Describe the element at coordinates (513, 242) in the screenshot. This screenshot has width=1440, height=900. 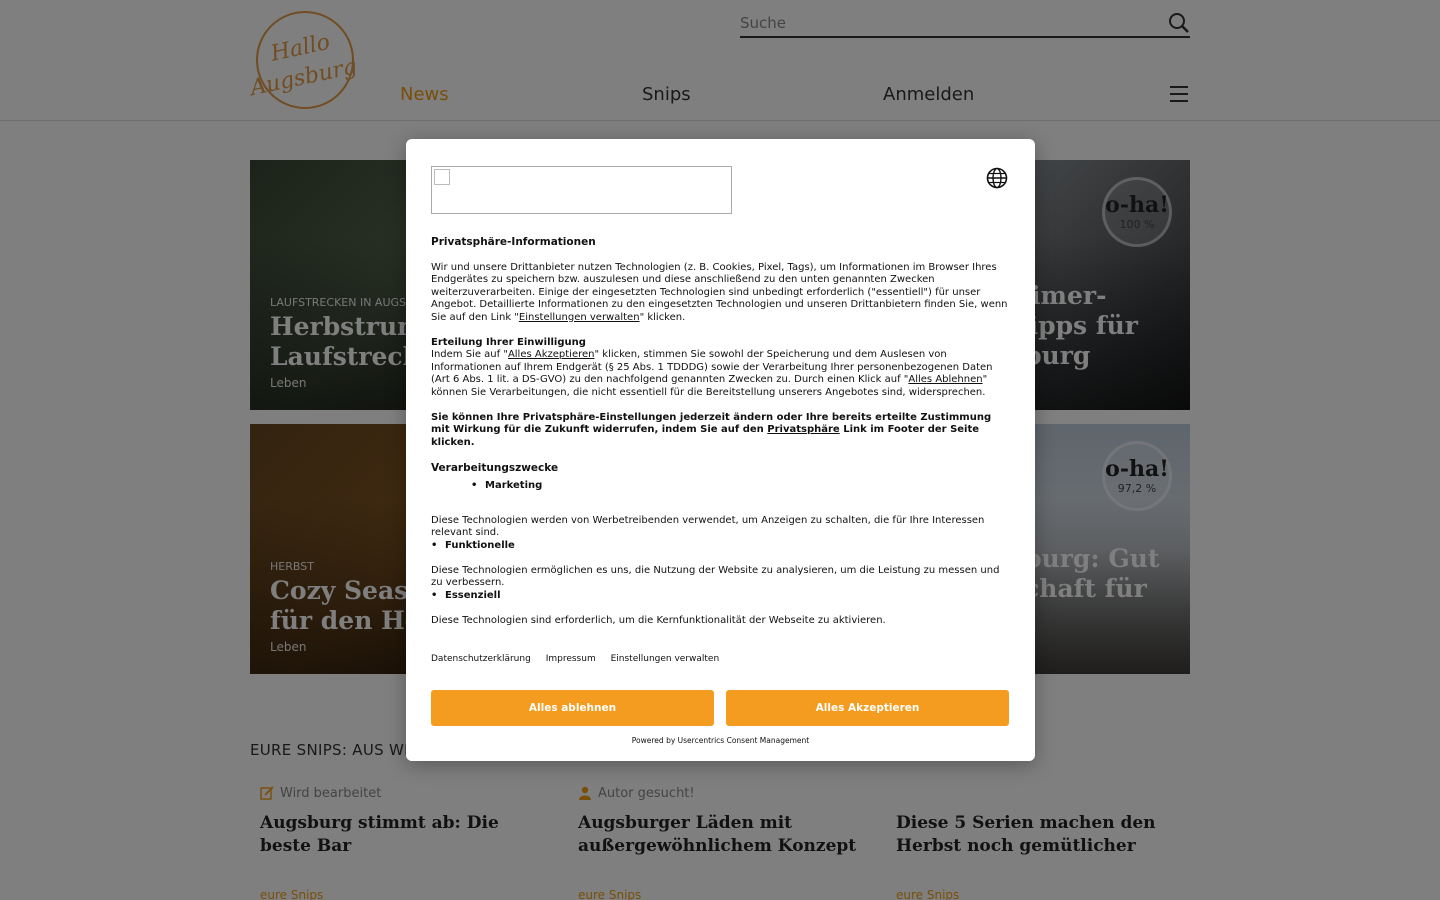
I see `consent-heading: Privatsphäre-Informationen` at that location.